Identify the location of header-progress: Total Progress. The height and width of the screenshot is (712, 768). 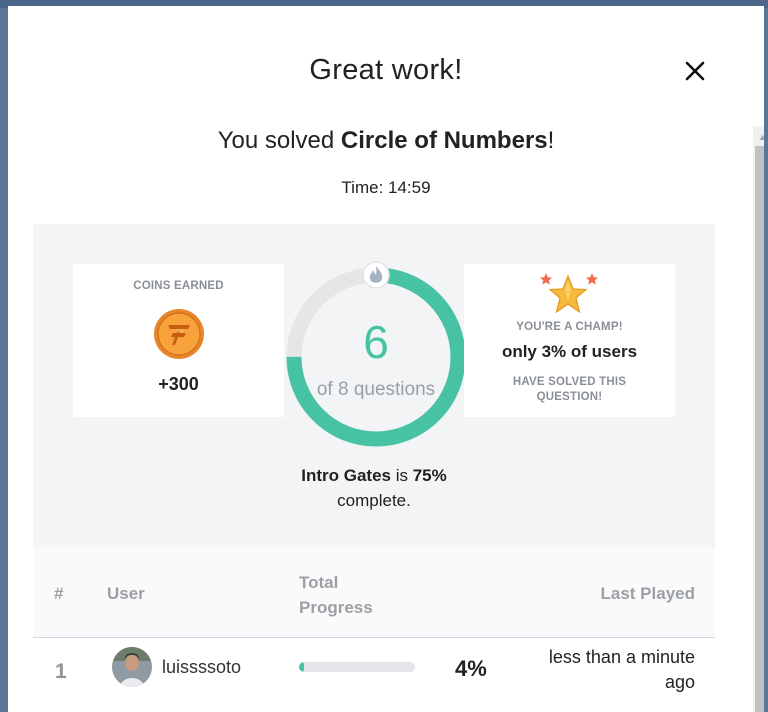
(354, 595).